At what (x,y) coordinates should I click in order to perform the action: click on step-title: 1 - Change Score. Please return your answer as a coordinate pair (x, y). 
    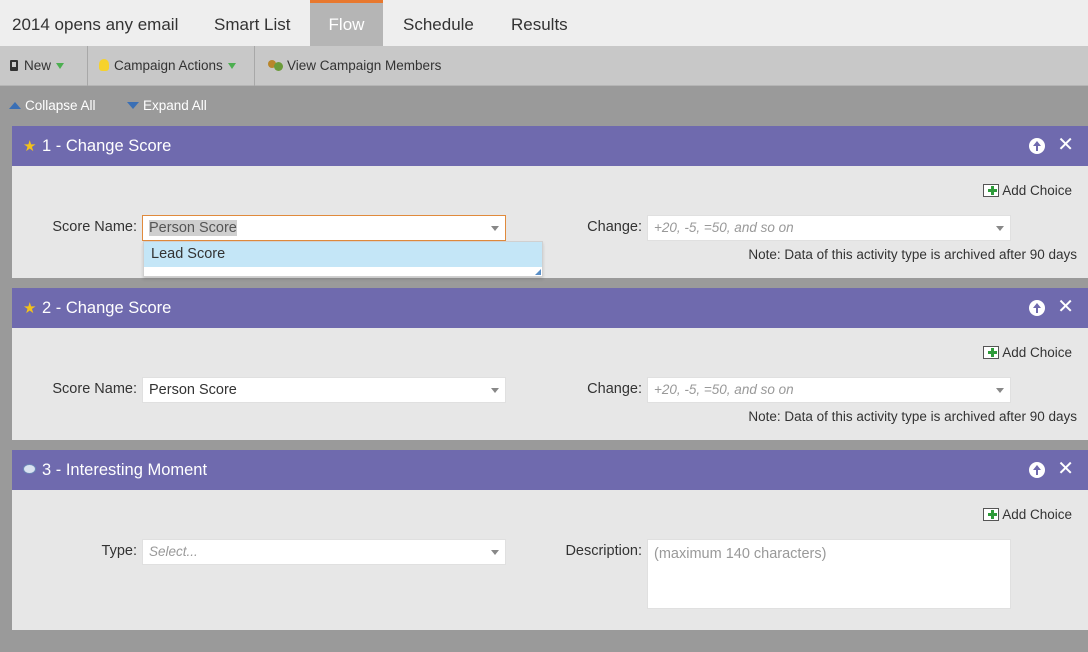
    Looking at the image, I should click on (107, 146).